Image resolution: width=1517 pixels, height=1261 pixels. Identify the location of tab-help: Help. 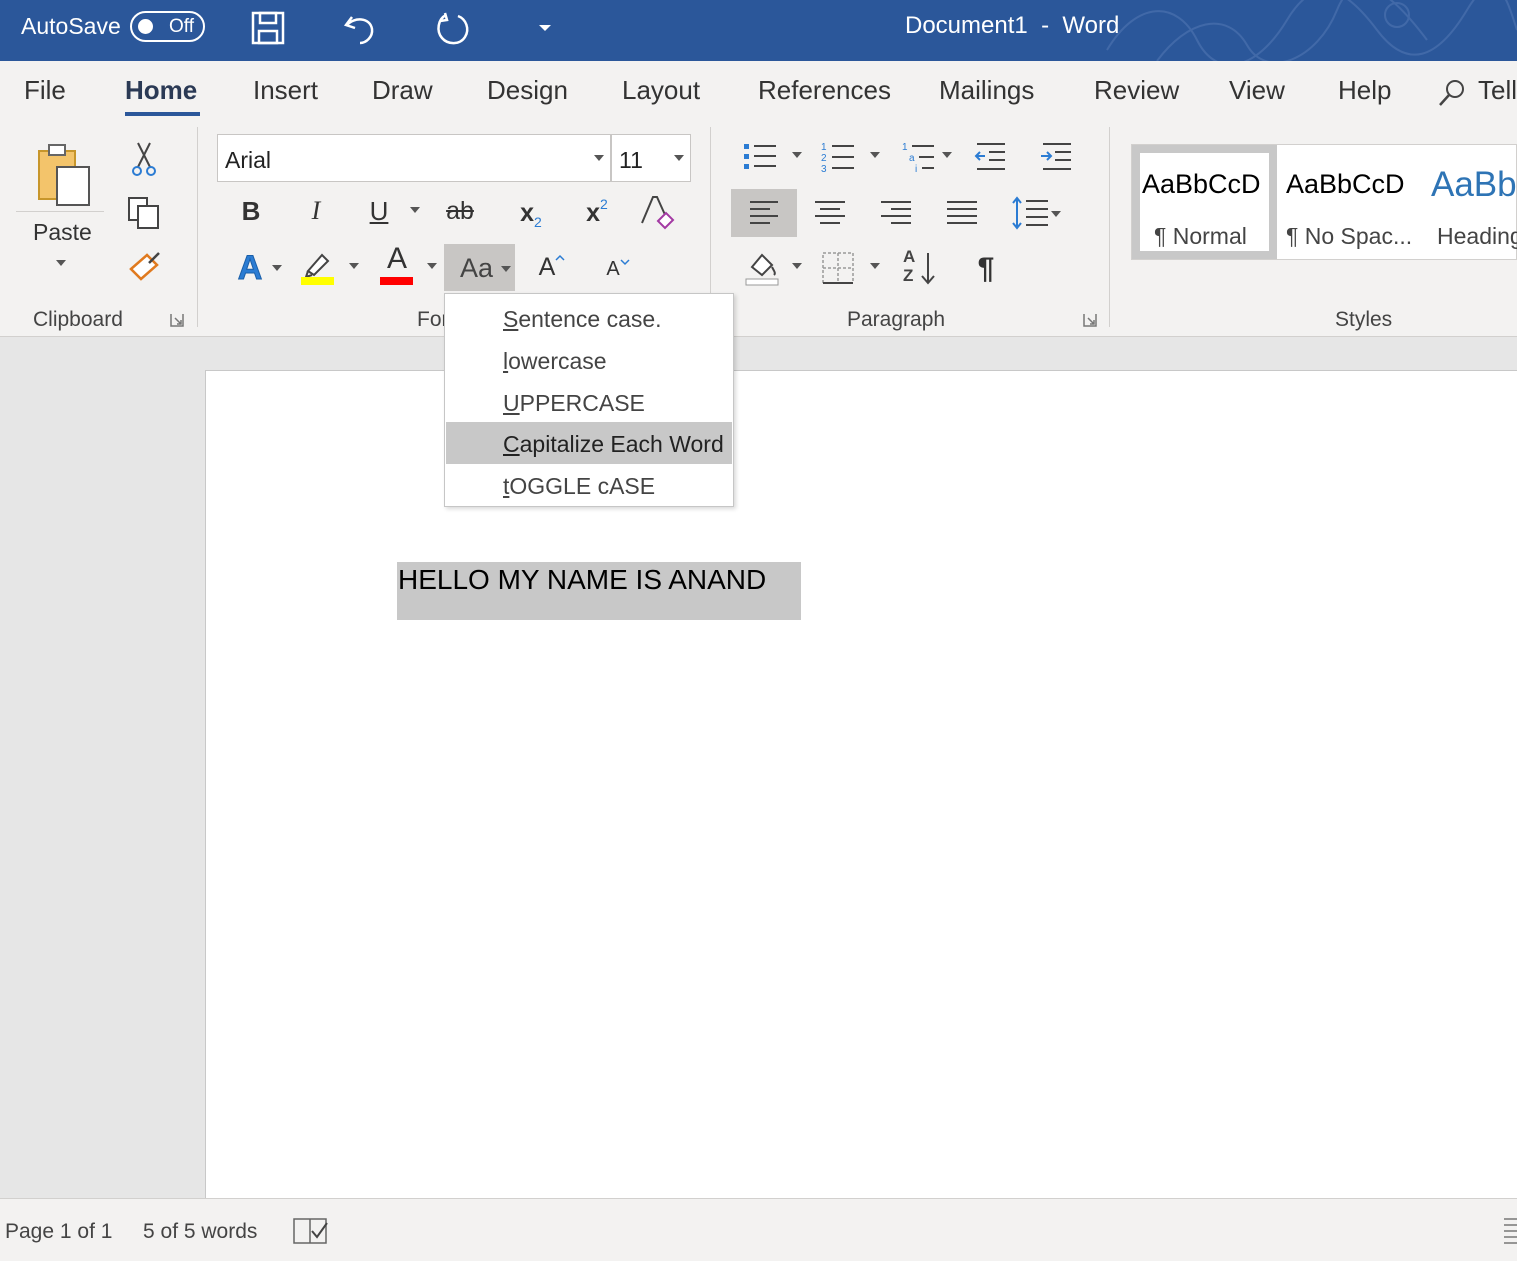
(1364, 90).